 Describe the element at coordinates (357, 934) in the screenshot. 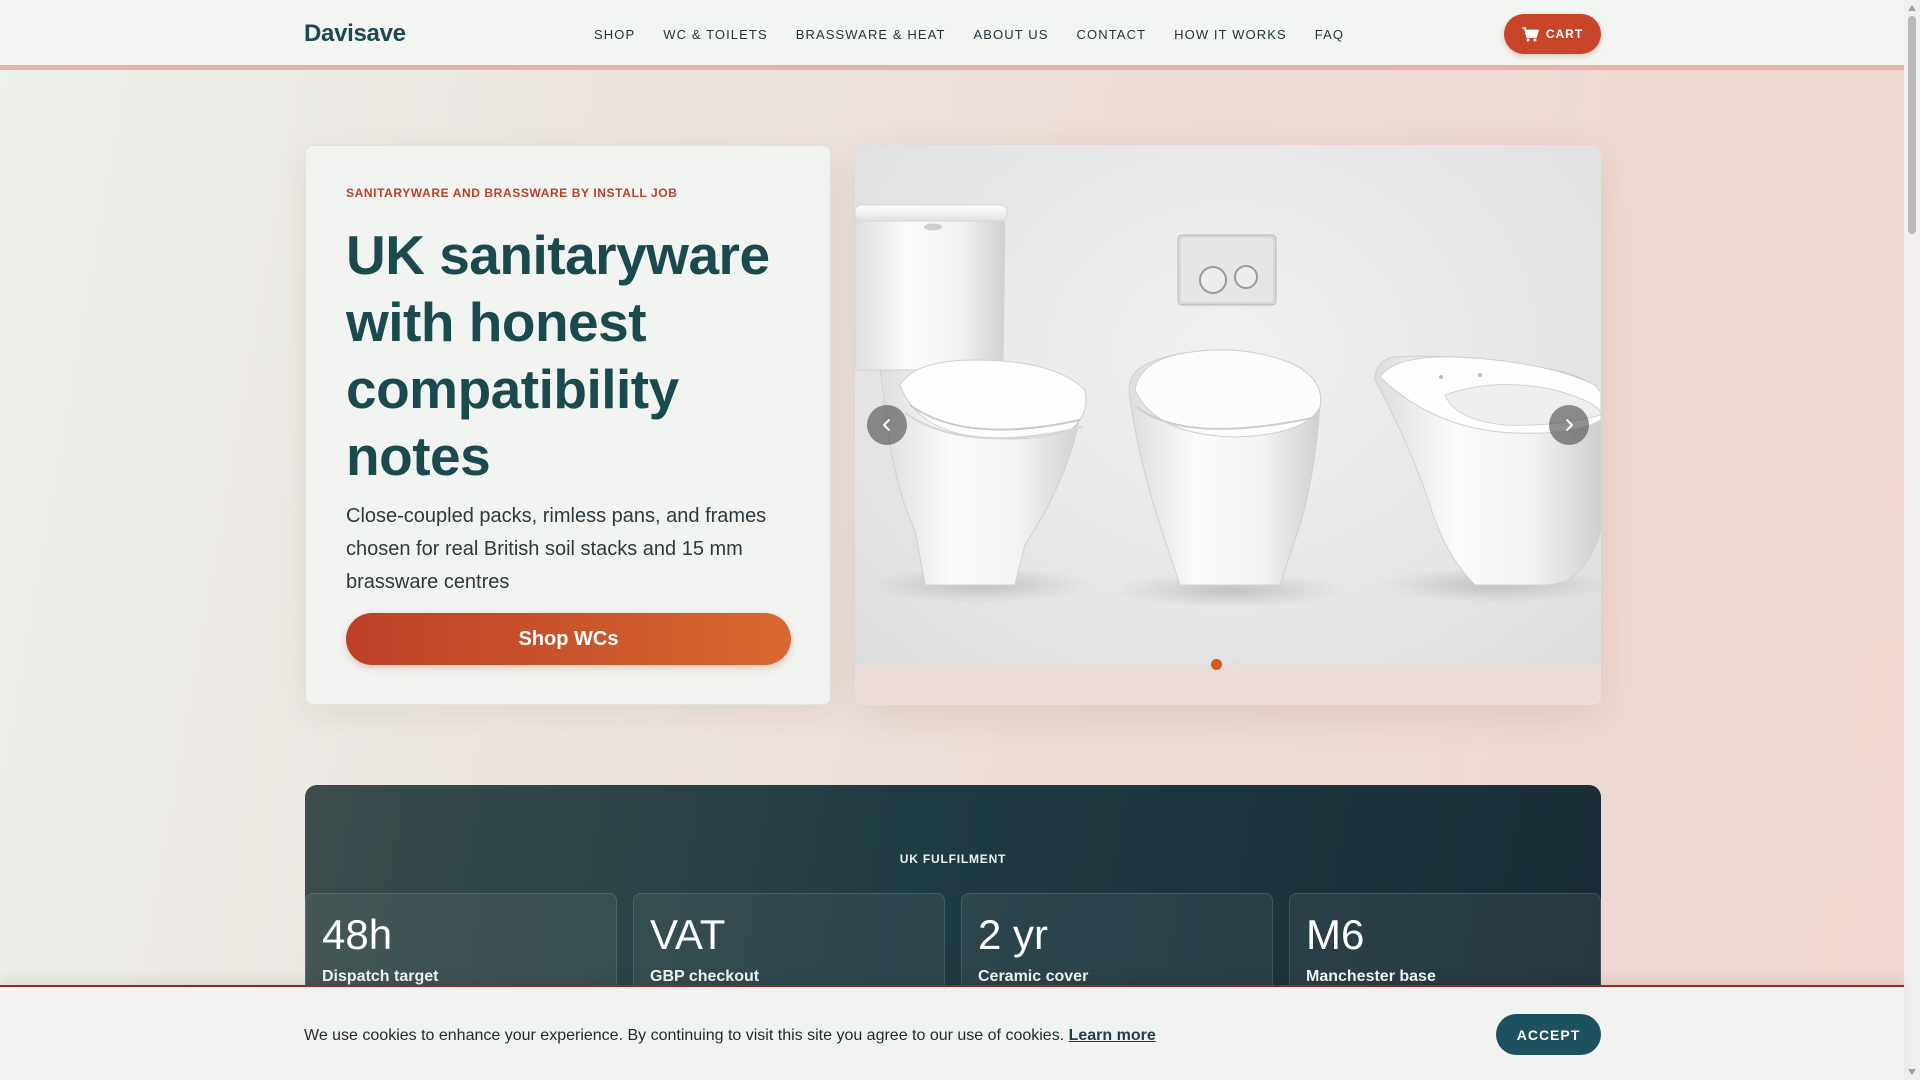

I see `stat-value: 48h` at that location.